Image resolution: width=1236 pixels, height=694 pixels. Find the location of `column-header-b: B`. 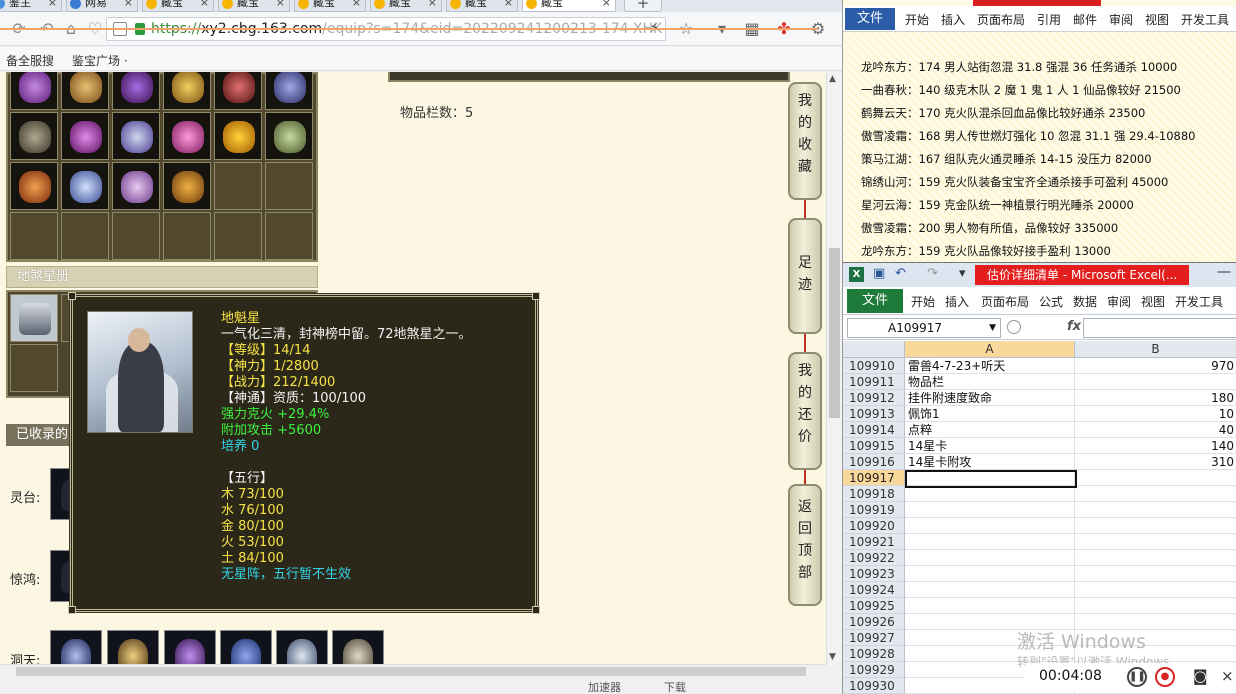

column-header-b: B is located at coordinates (1155, 349).